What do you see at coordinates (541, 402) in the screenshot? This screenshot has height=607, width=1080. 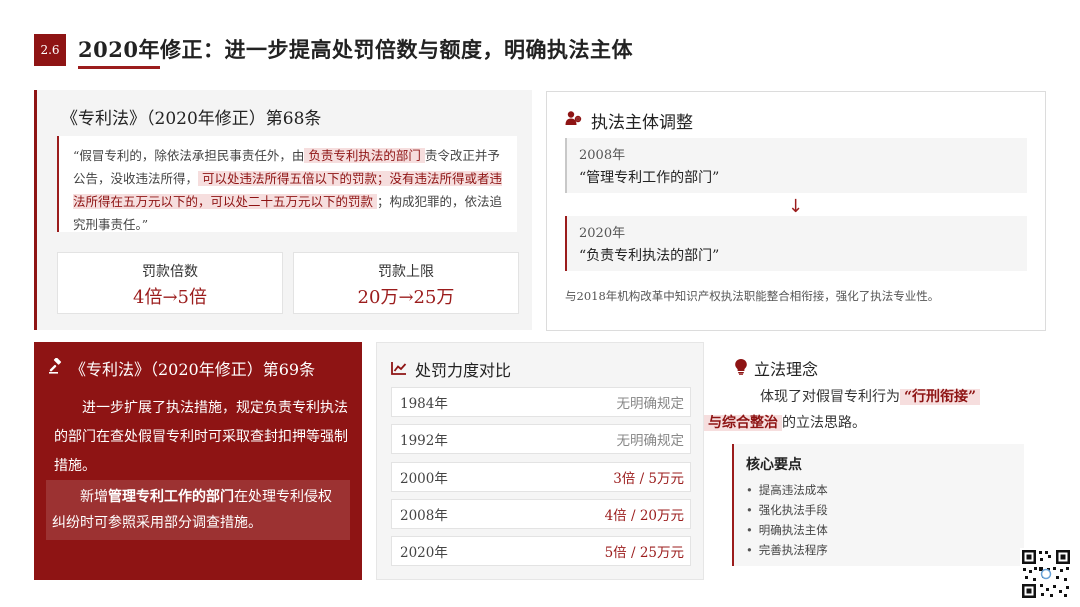 I see `comparison-row: 1984年 无明确规定` at bounding box center [541, 402].